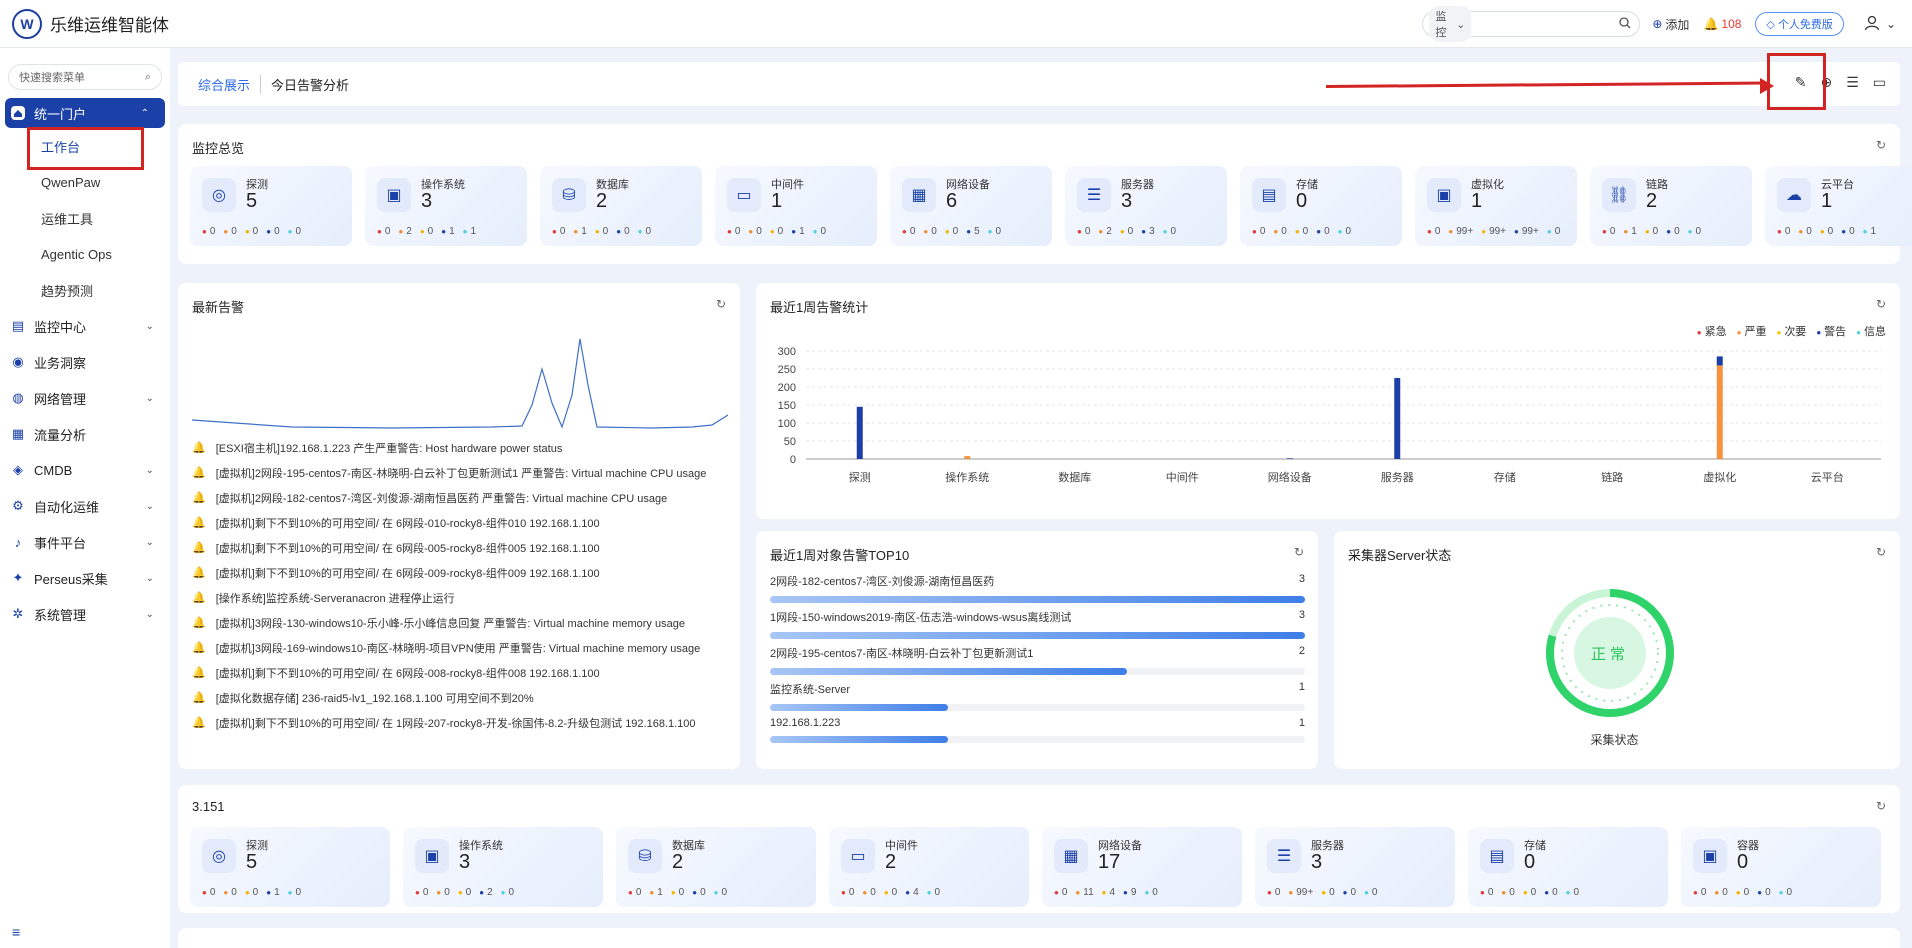  What do you see at coordinates (1831, 331) in the screenshot?
I see `legend-item: 警告` at bounding box center [1831, 331].